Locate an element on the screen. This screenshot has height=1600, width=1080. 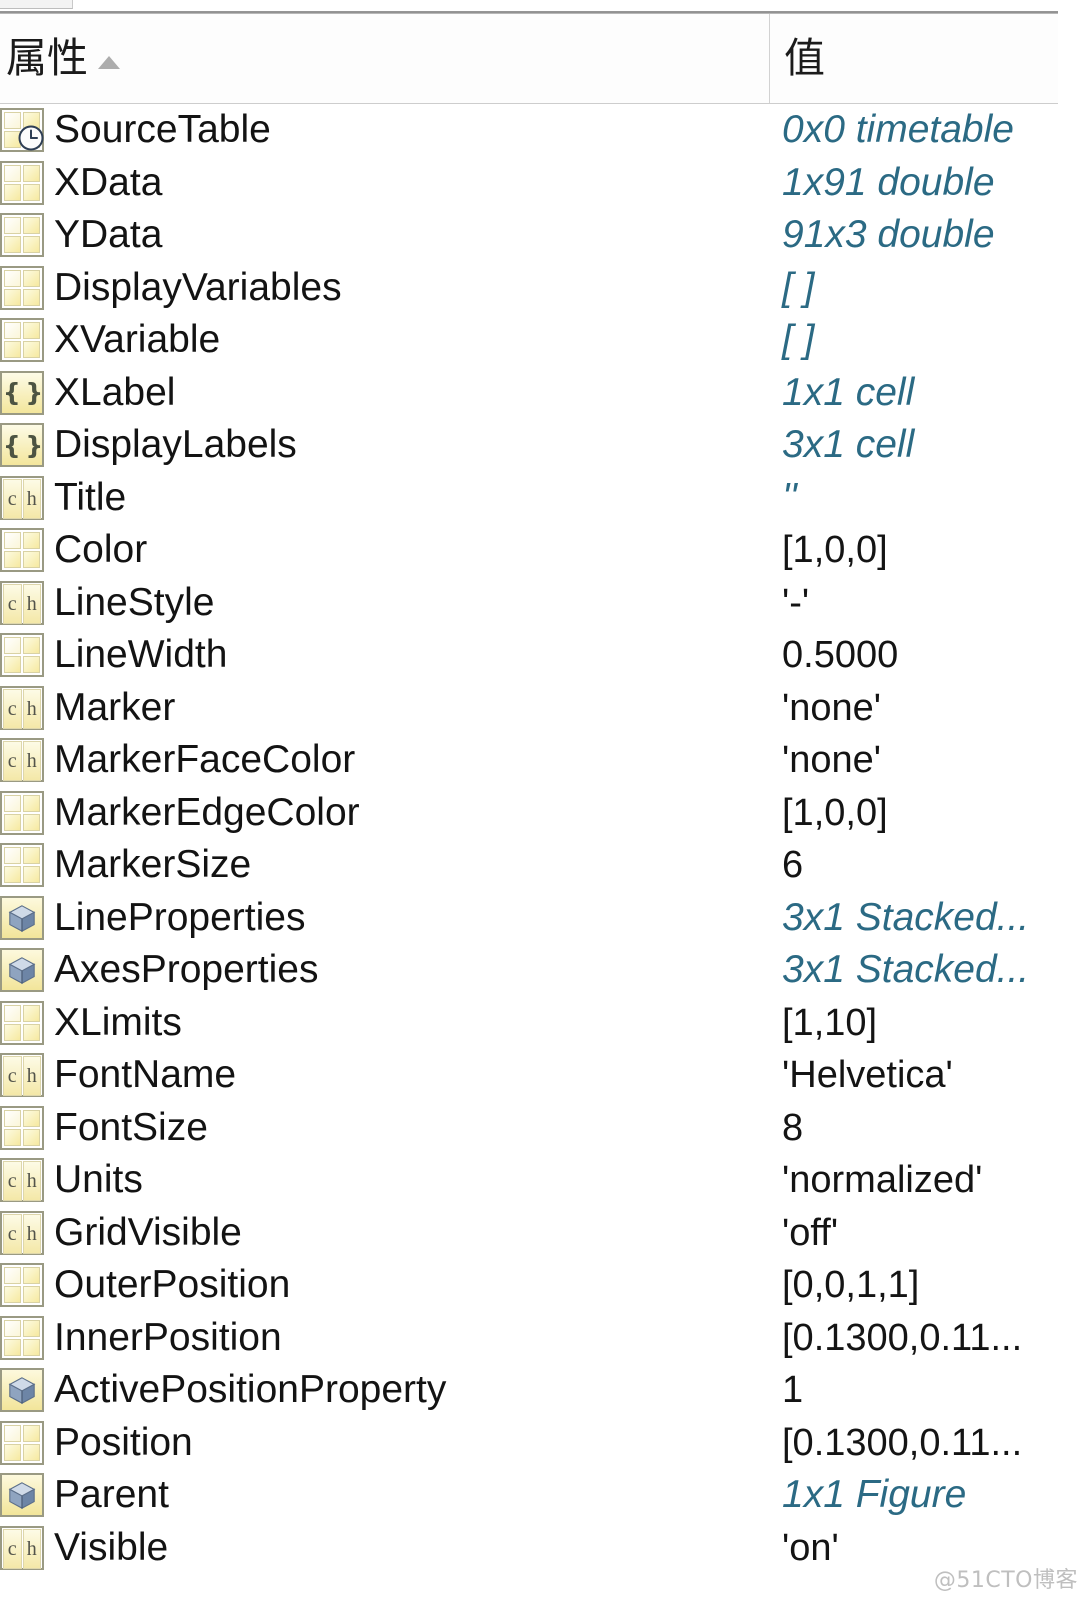
property-row: c h MarkerFaceColor 'none' is located at coordinates (529, 760).